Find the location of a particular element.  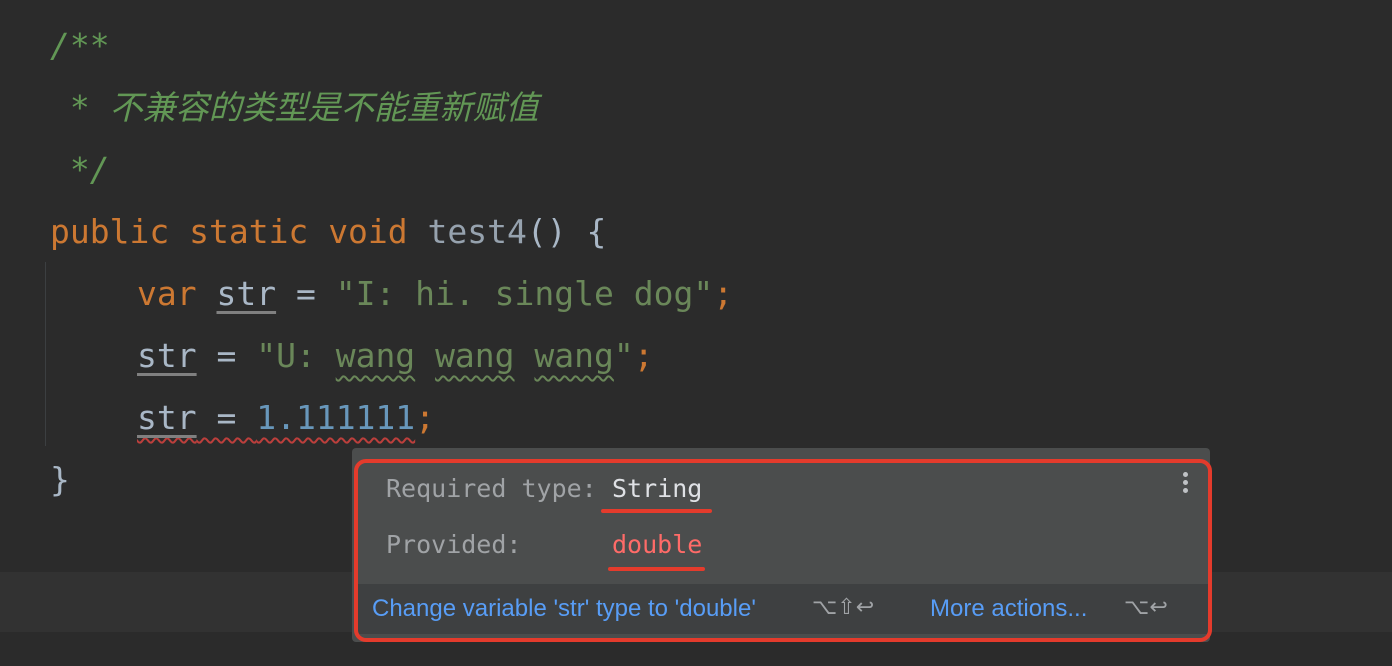

more-actions-shortcut: ⌥↩ is located at coordinates (1146, 607).